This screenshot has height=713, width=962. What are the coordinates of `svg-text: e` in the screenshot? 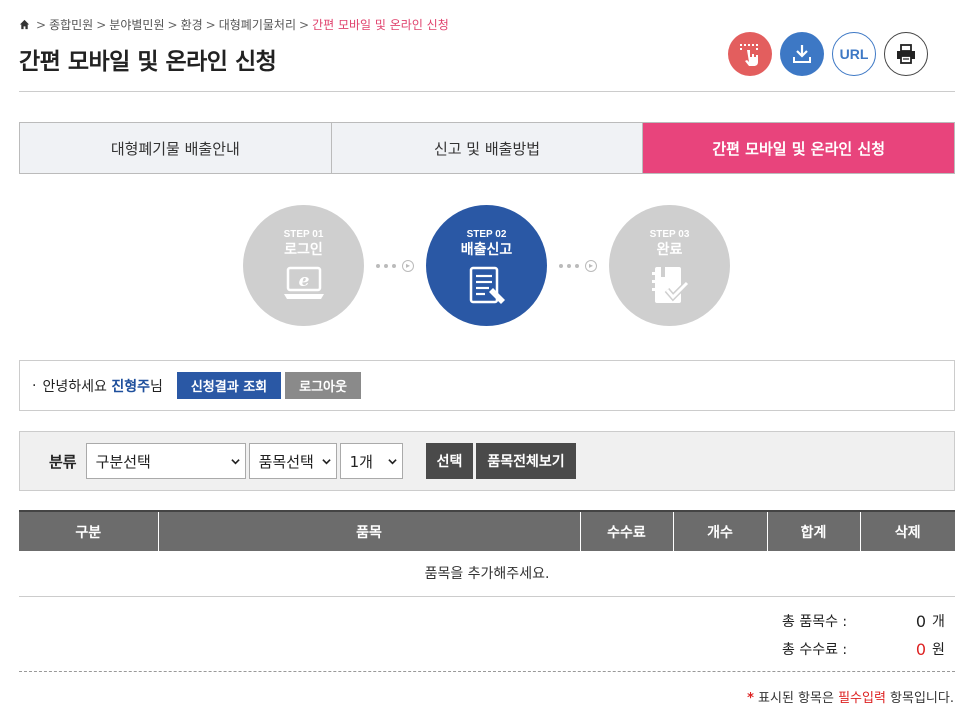 It's located at (303, 281).